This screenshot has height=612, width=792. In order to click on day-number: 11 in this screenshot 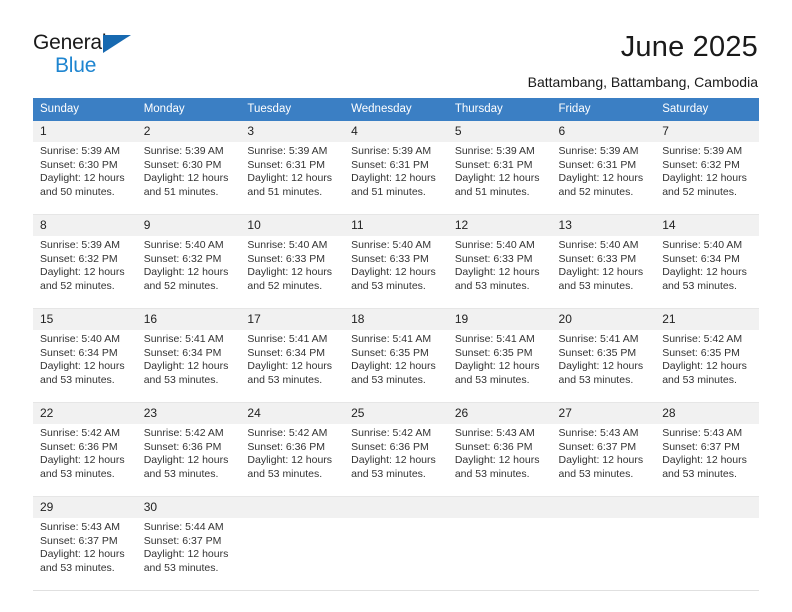, I will do `click(396, 225)`.